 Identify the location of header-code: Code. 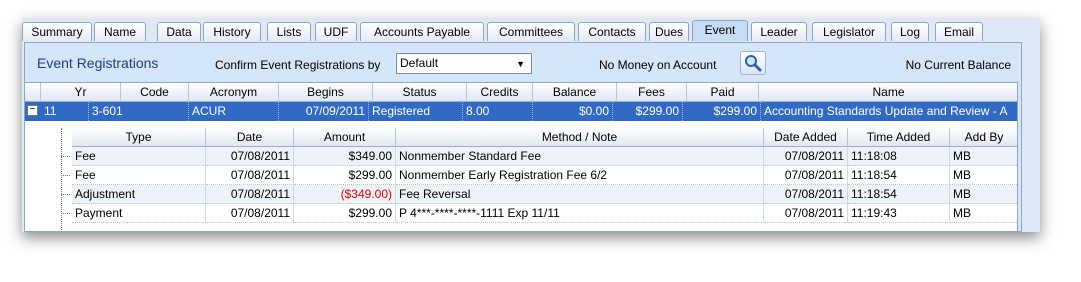
(155, 92).